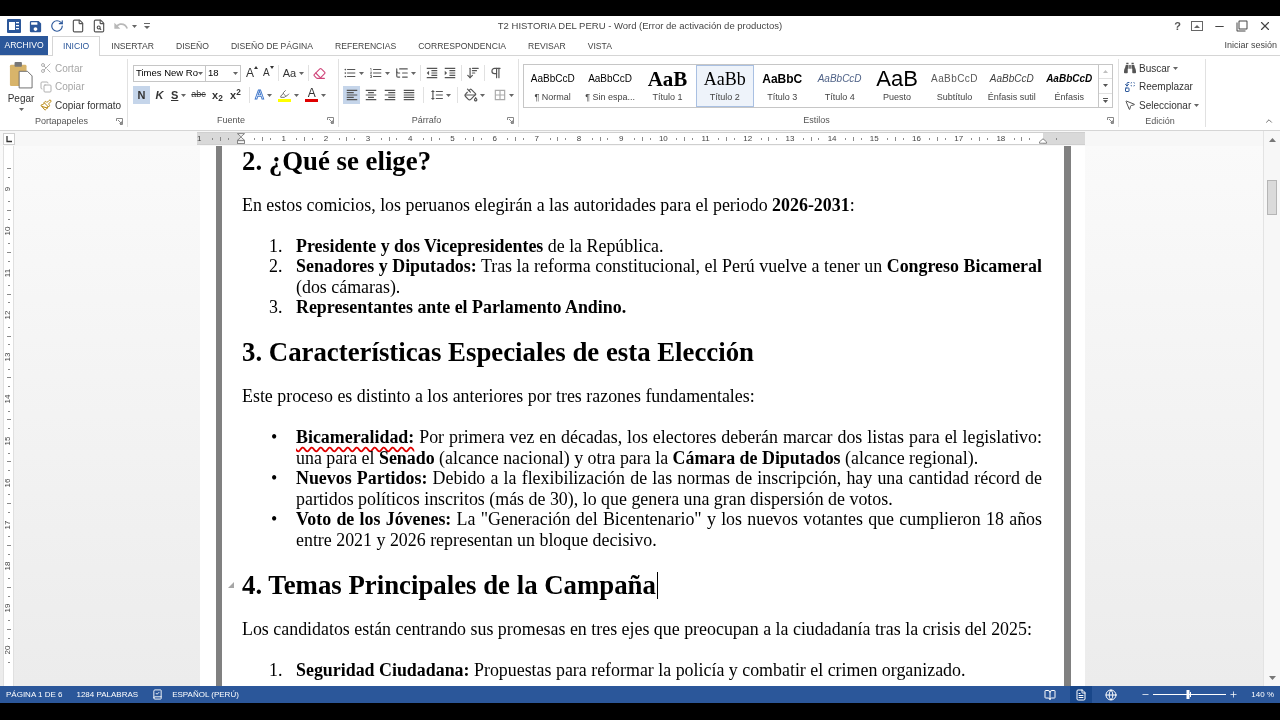 This screenshot has width=1280, height=720. What do you see at coordinates (34, 694) in the screenshot?
I see `page-count: PÁGINA 1 DE 6` at bounding box center [34, 694].